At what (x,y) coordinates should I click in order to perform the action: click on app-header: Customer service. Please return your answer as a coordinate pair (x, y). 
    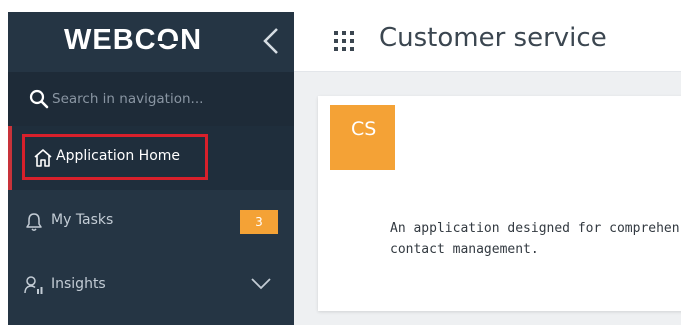
    Looking at the image, I should click on (487, 42).